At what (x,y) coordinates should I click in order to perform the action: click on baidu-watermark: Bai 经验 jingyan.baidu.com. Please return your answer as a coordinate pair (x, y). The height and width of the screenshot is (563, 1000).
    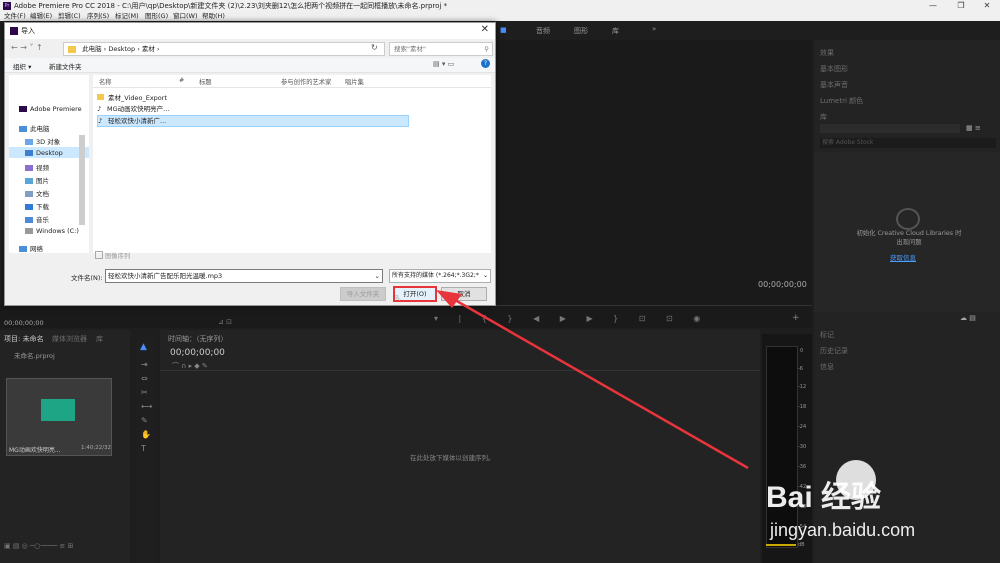
    Looking at the image, I should click on (880, 510).